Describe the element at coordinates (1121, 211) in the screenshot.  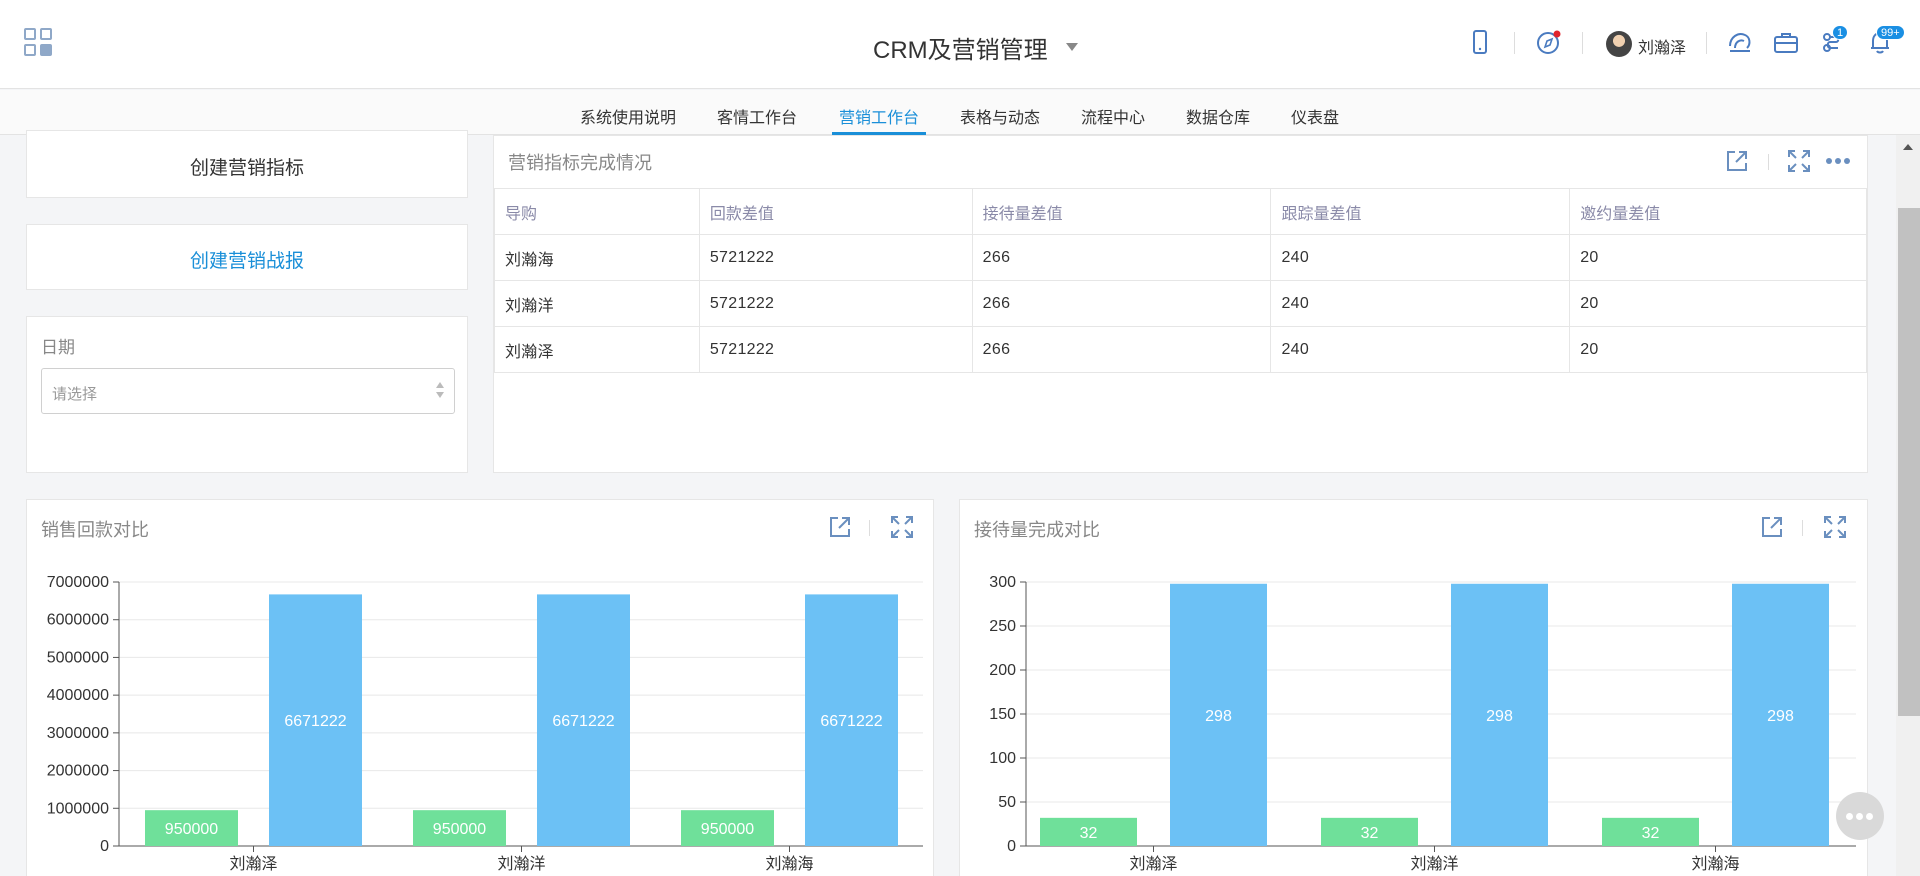
I see `column-header: 接待量差值` at that location.